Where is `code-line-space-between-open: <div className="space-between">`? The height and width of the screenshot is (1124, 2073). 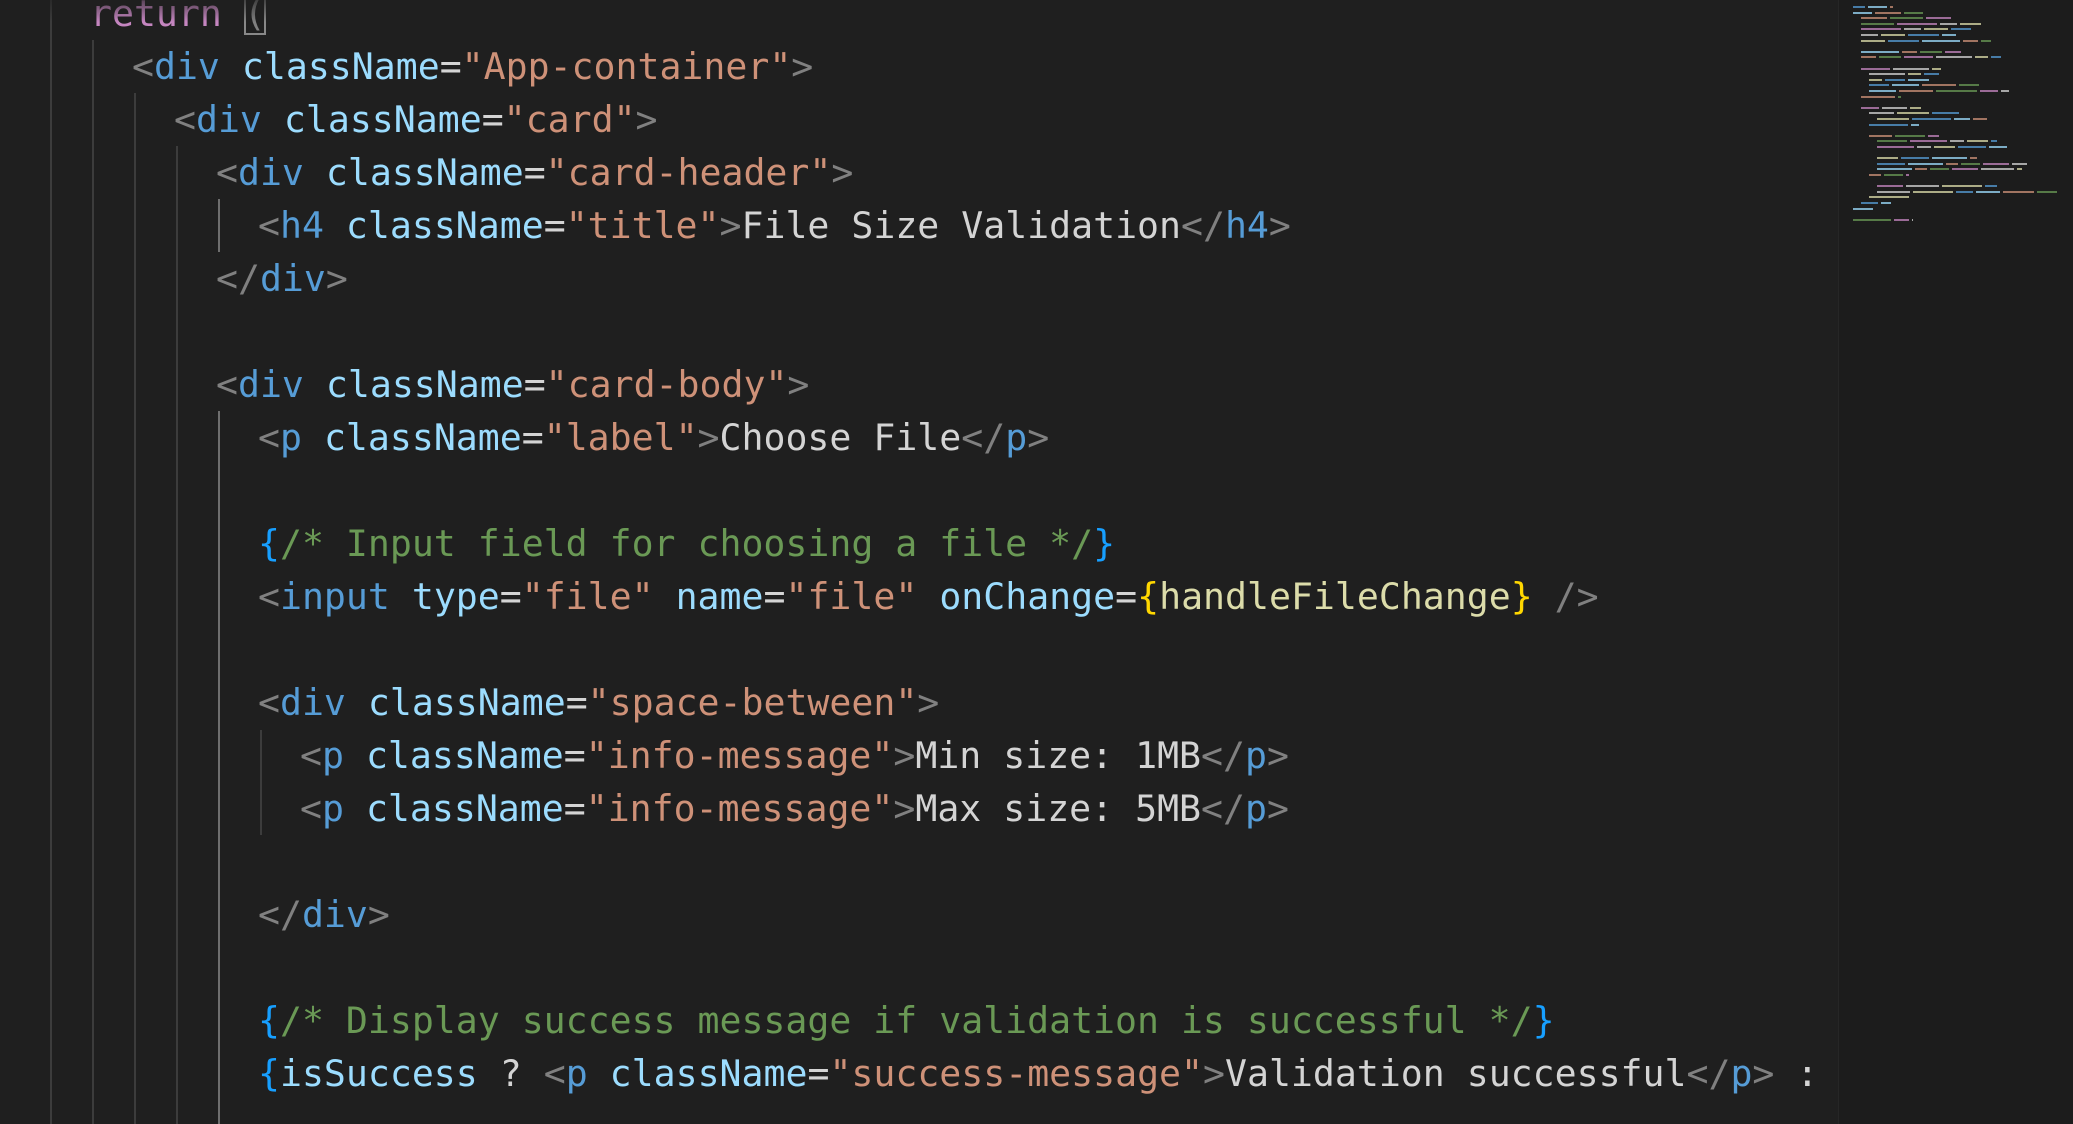
code-line-space-between-open: <div className="space-between"> is located at coordinates (598, 702).